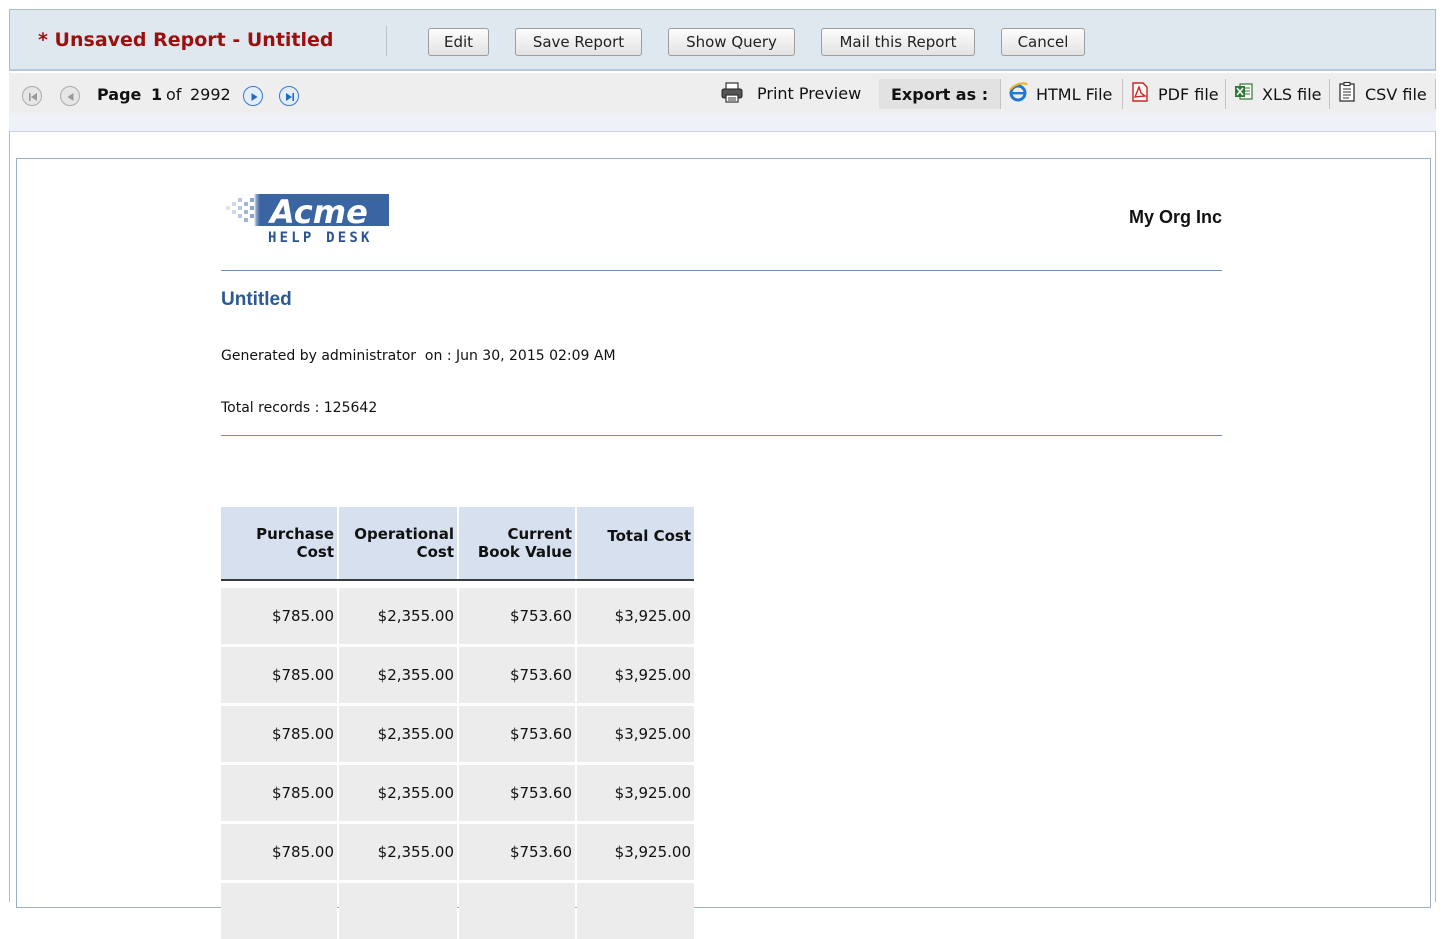 The image size is (1444, 939). Describe the element at coordinates (256, 299) in the screenshot. I see `report-document-title: Untitled` at that location.